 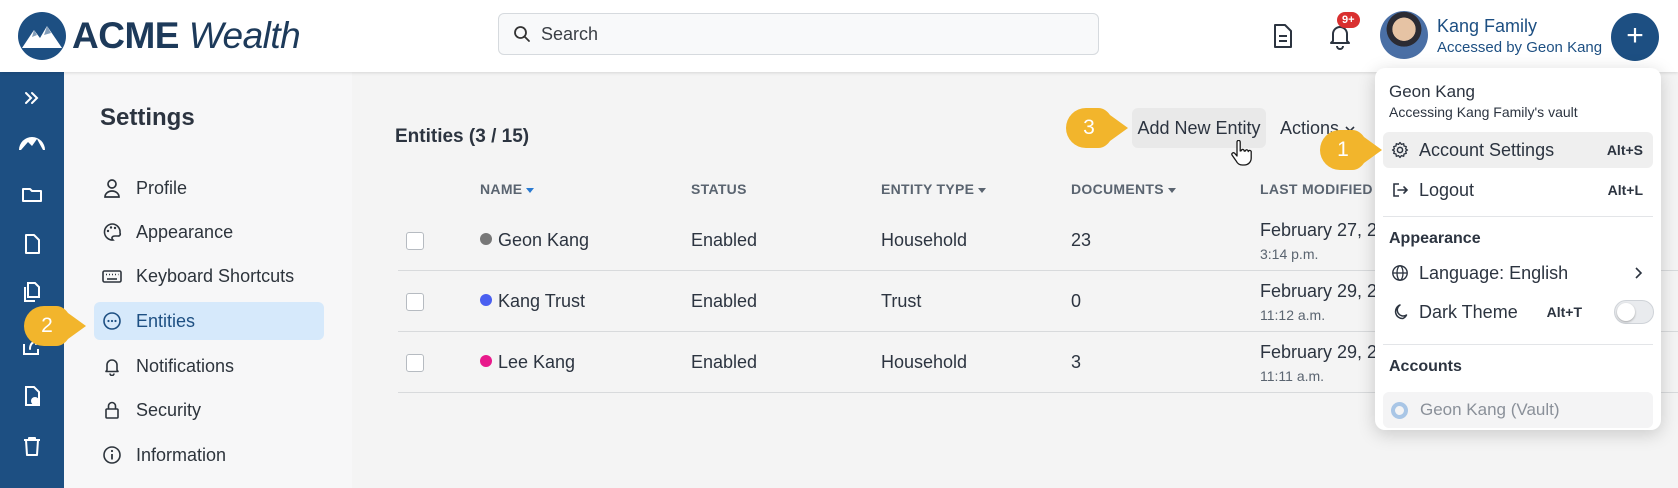 What do you see at coordinates (112, 232) in the screenshot?
I see `palette-icon` at bounding box center [112, 232].